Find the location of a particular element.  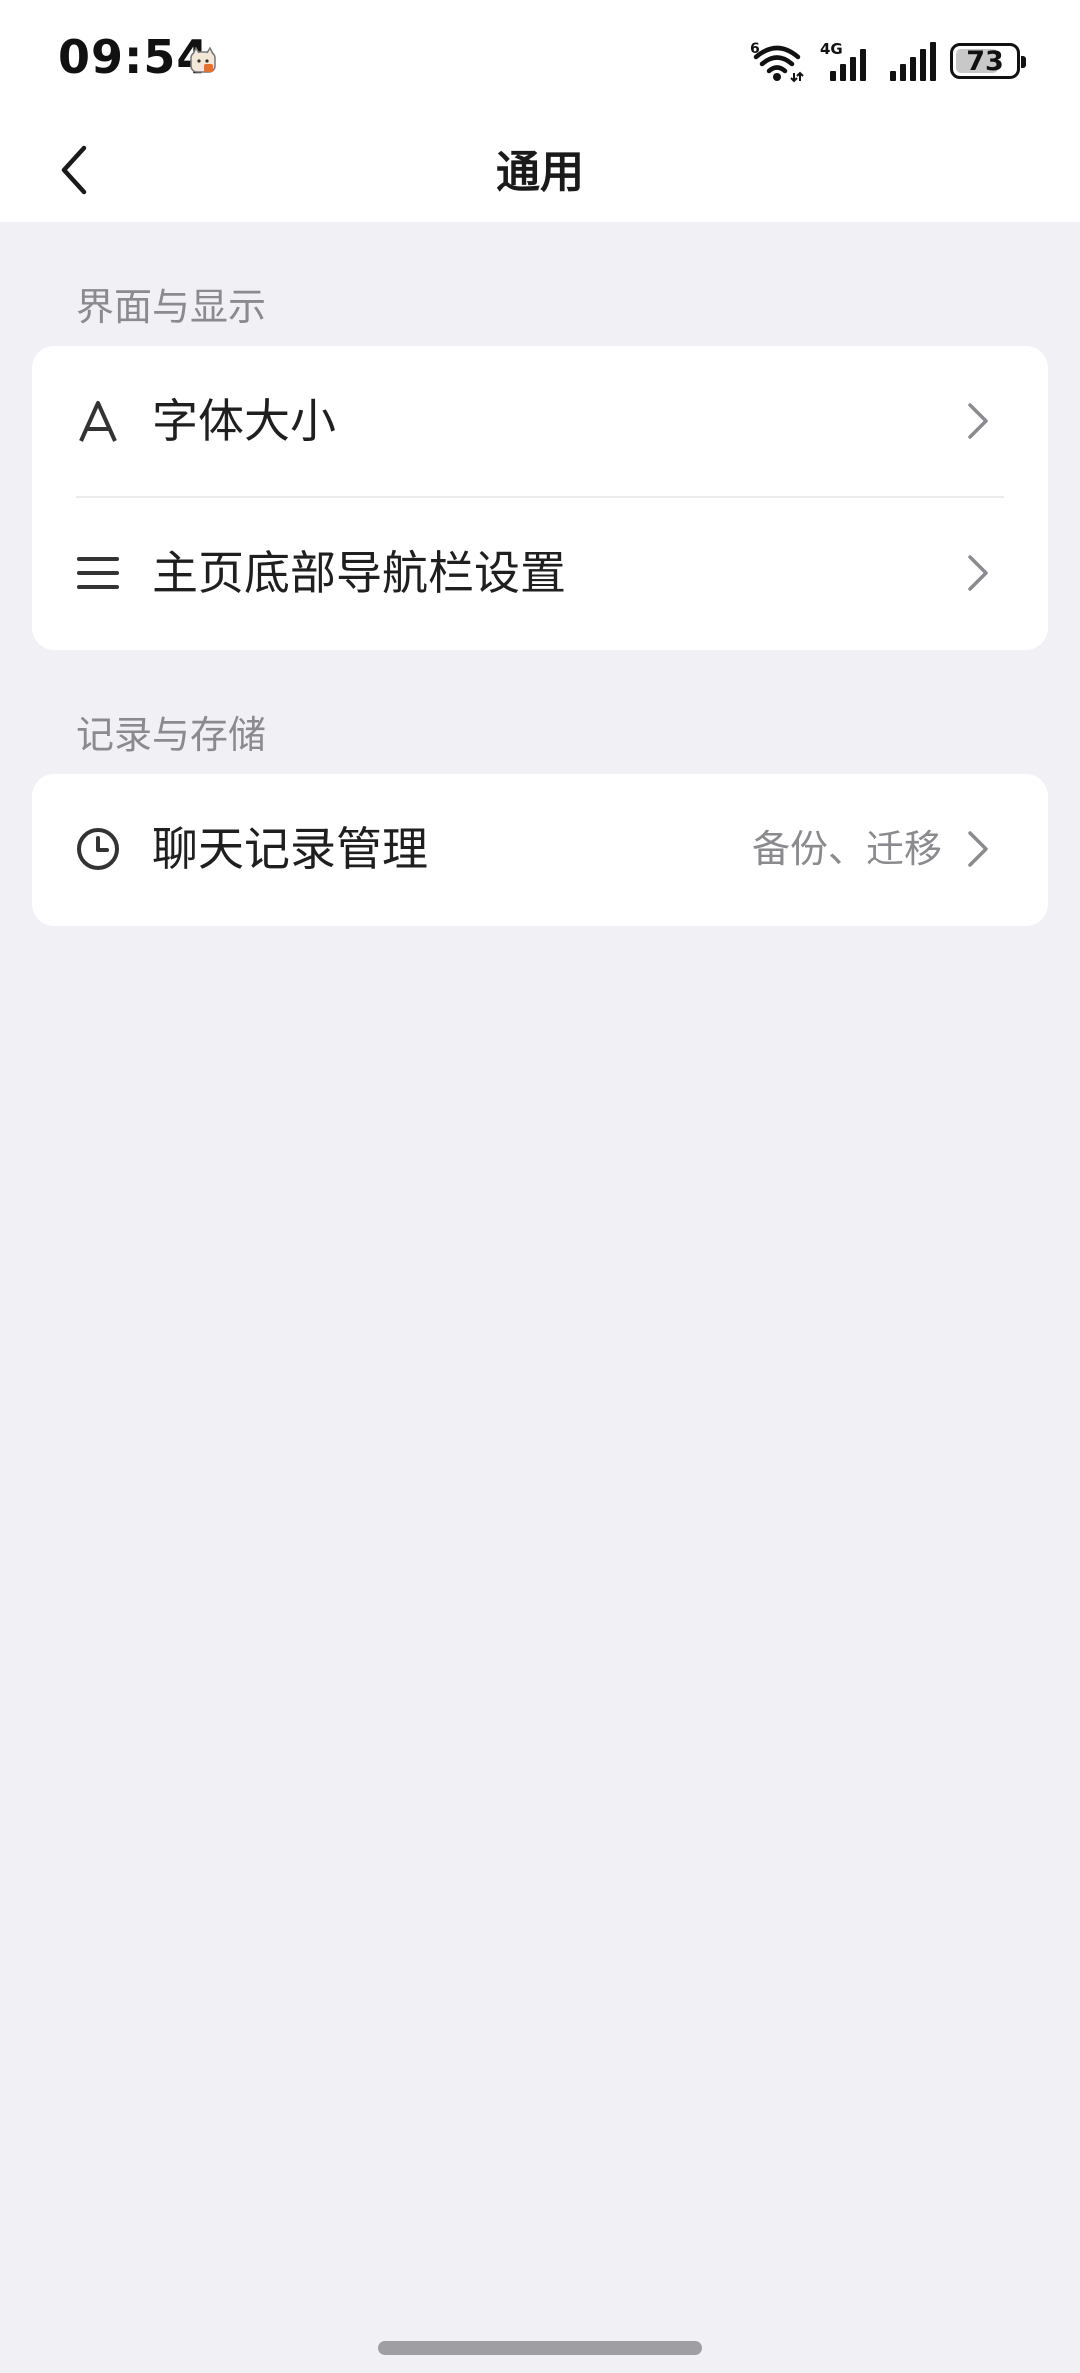

row-label-font-size: 字体大小 is located at coordinates (244, 421).